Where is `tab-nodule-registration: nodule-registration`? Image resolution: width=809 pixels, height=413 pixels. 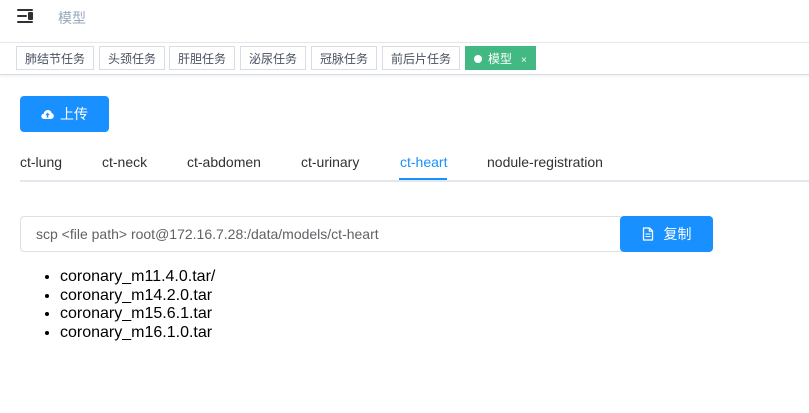
tab-nodule-registration: nodule-registration is located at coordinates (545, 162).